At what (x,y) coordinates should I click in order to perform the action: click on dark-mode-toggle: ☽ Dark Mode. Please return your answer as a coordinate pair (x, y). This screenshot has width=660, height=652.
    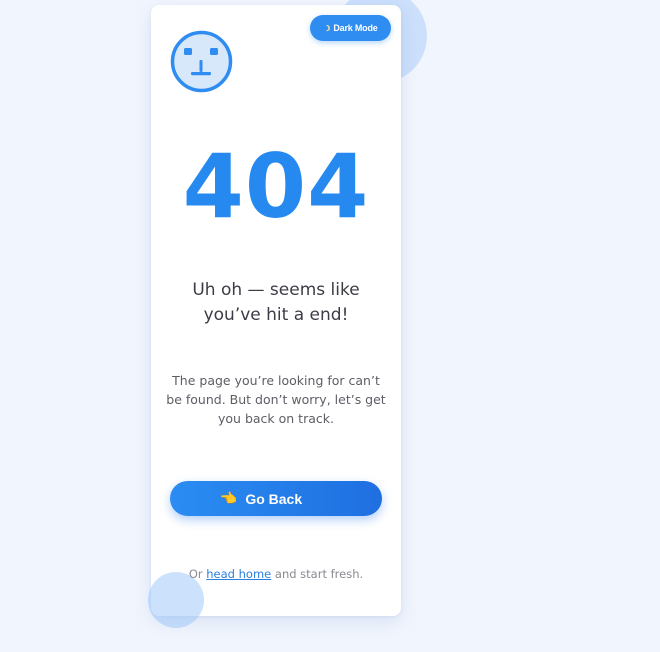
    Looking at the image, I should click on (350, 28).